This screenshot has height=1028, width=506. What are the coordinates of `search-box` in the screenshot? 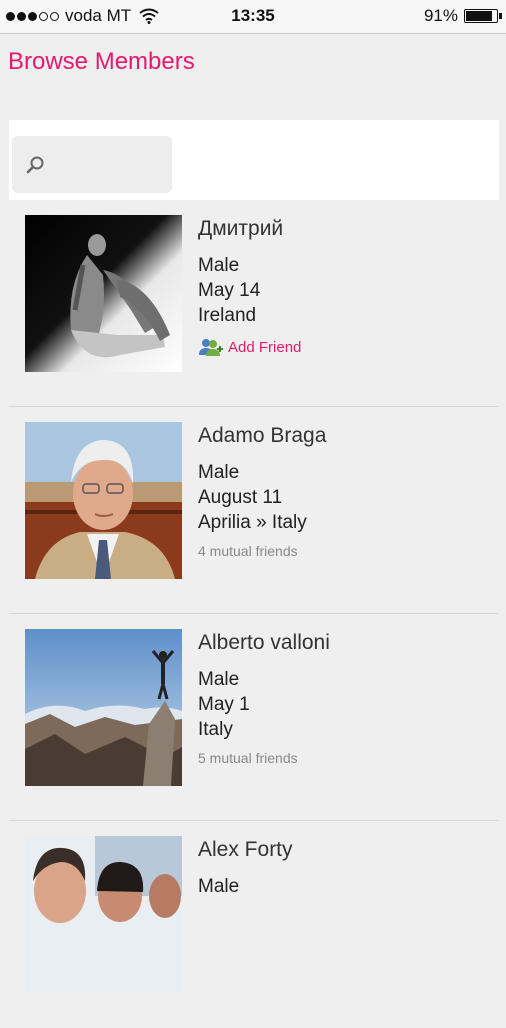 It's located at (92, 165).